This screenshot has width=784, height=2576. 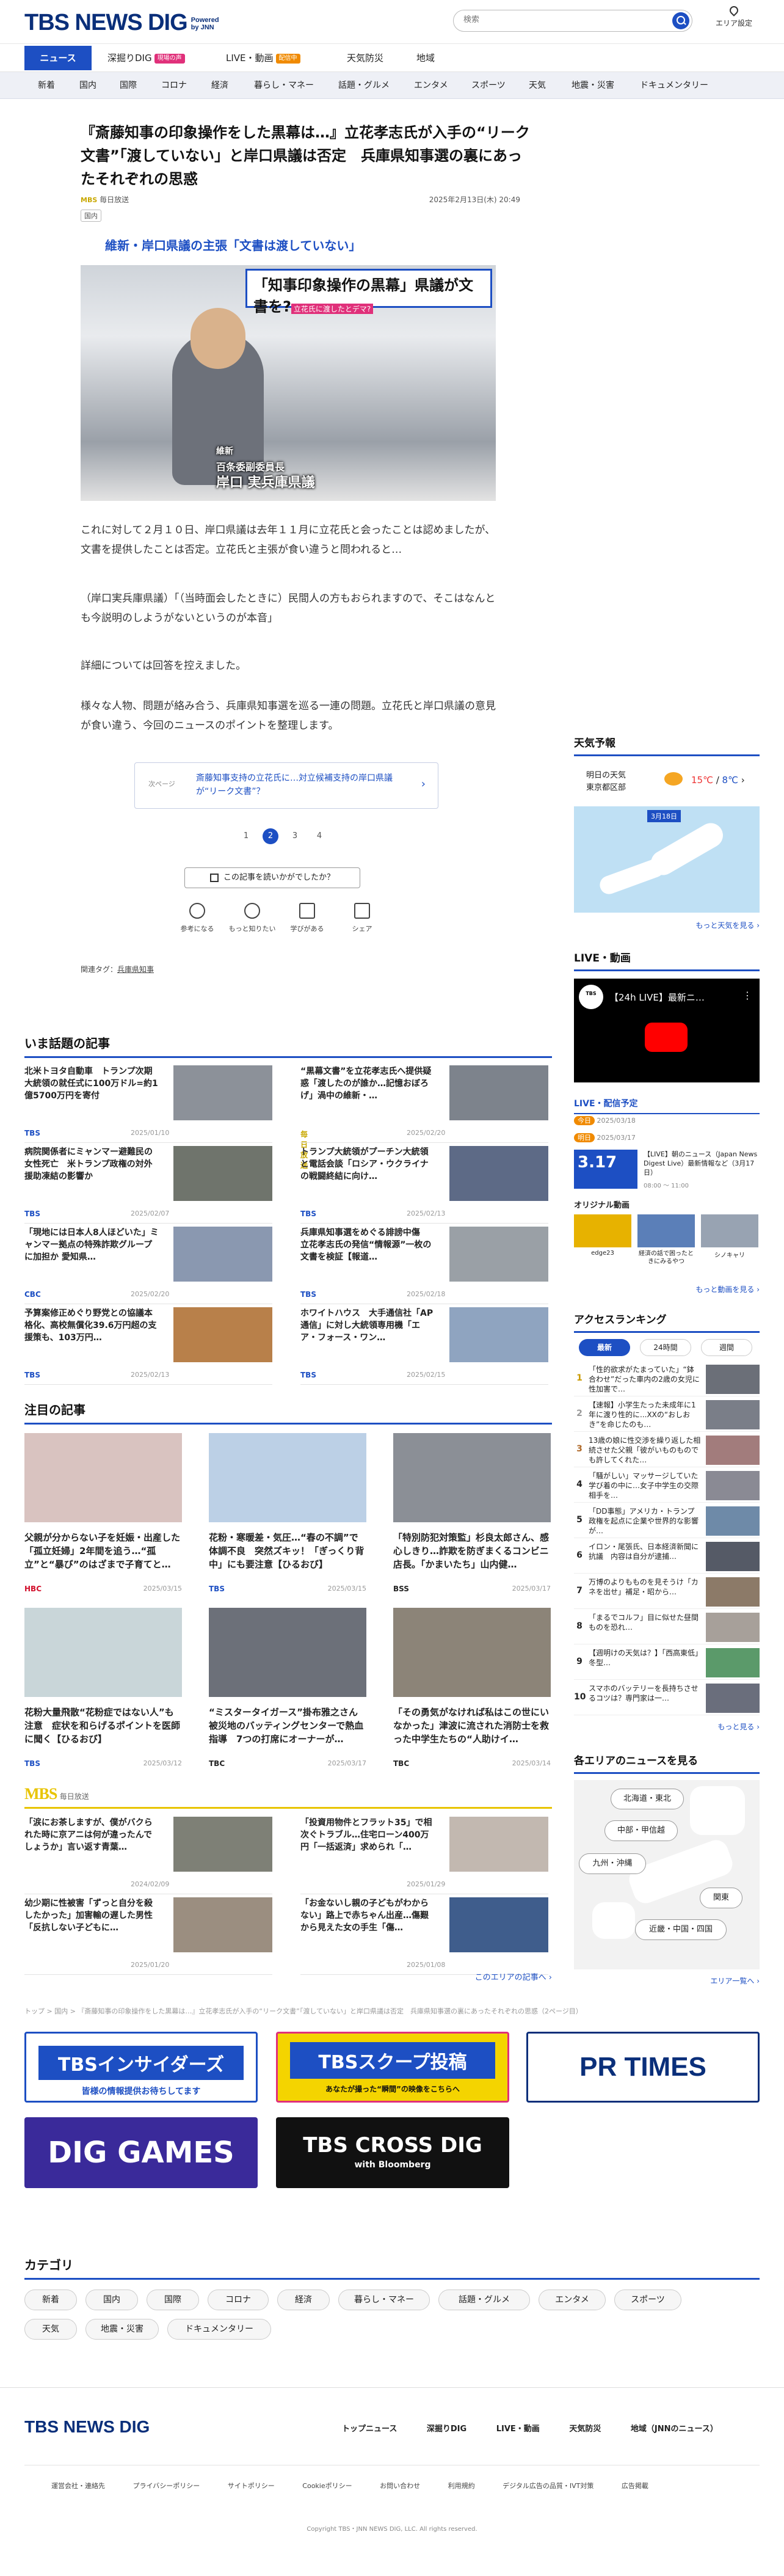 I want to click on gnav-news: ニュース, so click(x=58, y=58).